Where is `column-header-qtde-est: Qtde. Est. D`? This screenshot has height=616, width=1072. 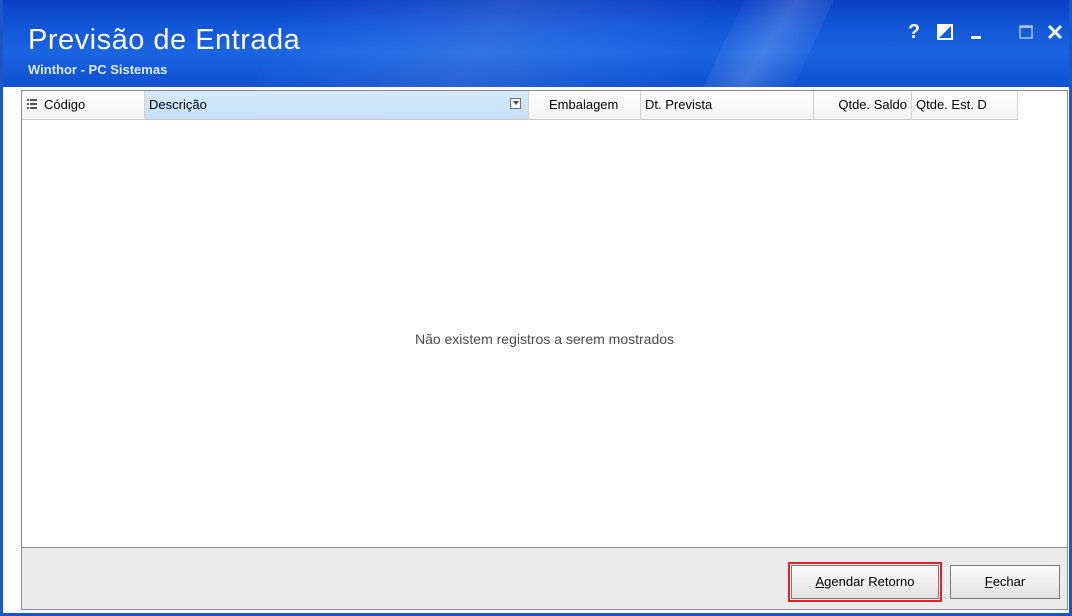 column-header-qtde-est: Qtde. Est. D is located at coordinates (965, 105).